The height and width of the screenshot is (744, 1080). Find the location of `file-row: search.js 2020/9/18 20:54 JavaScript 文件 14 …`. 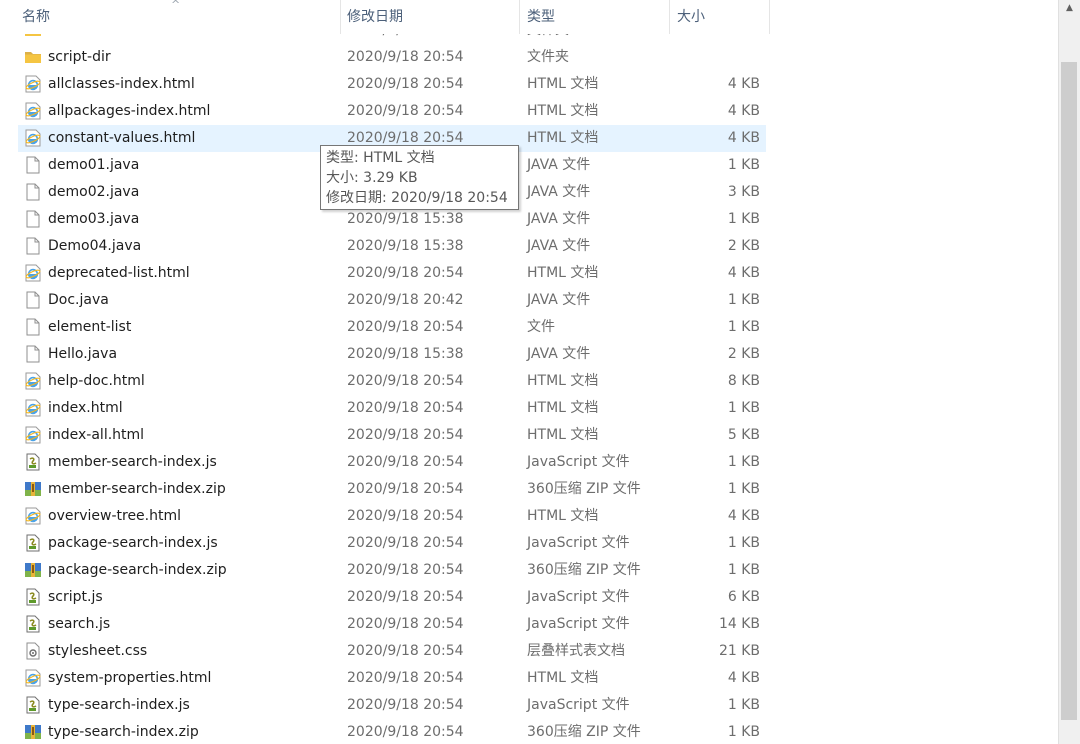

file-row: search.js 2020/9/18 20:54 JavaScript 文件 14 … is located at coordinates (529, 624).